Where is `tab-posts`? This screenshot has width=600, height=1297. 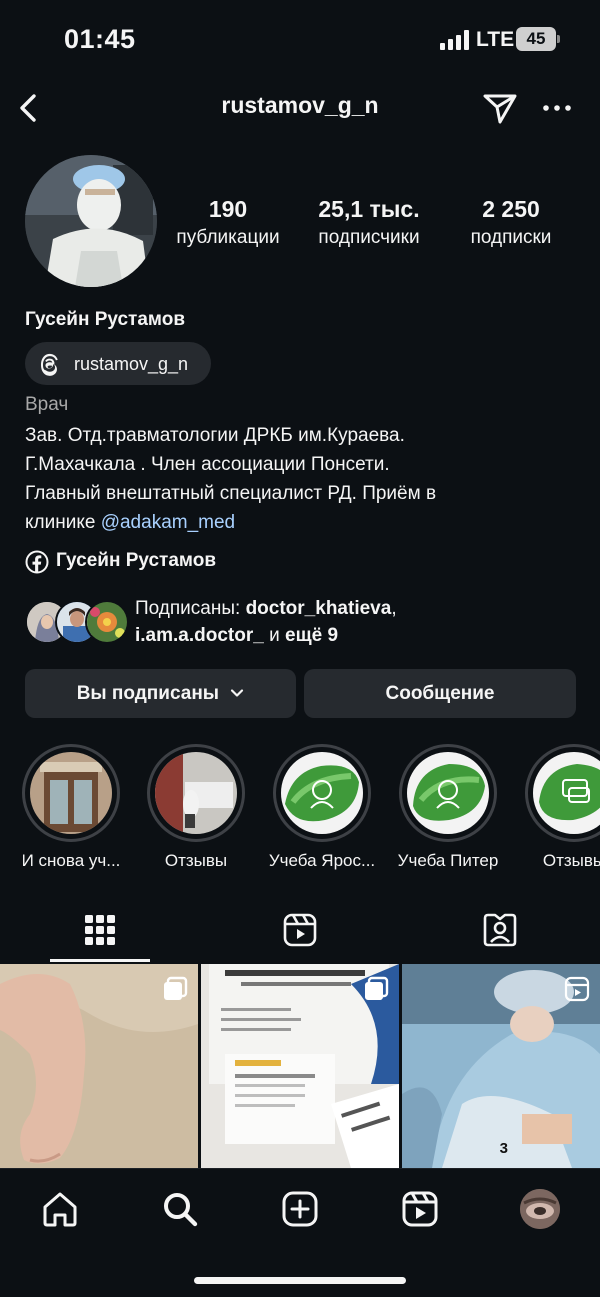
tab-posts is located at coordinates (100, 931).